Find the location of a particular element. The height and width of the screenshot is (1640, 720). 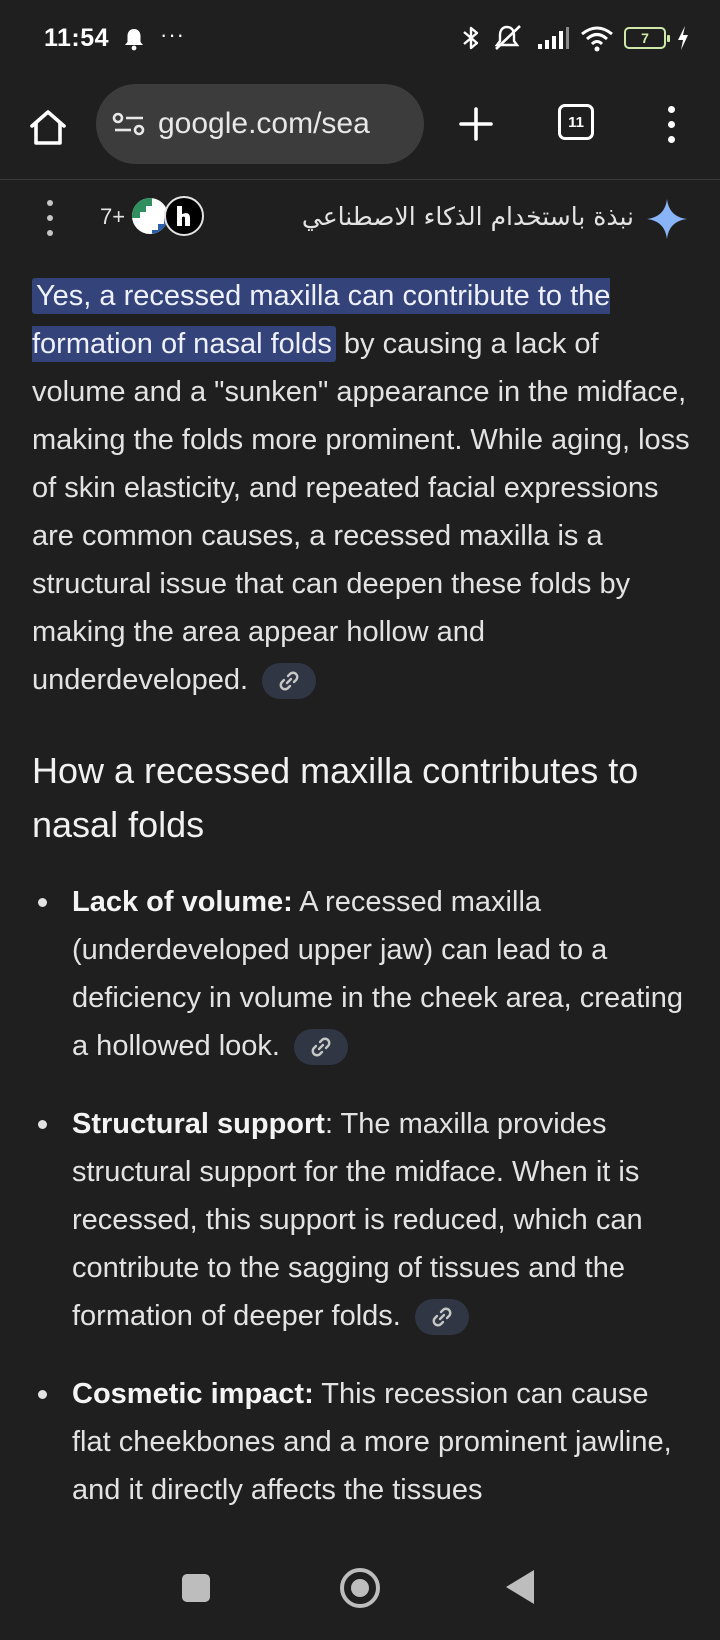

recents-button is located at coordinates (196, 1588).